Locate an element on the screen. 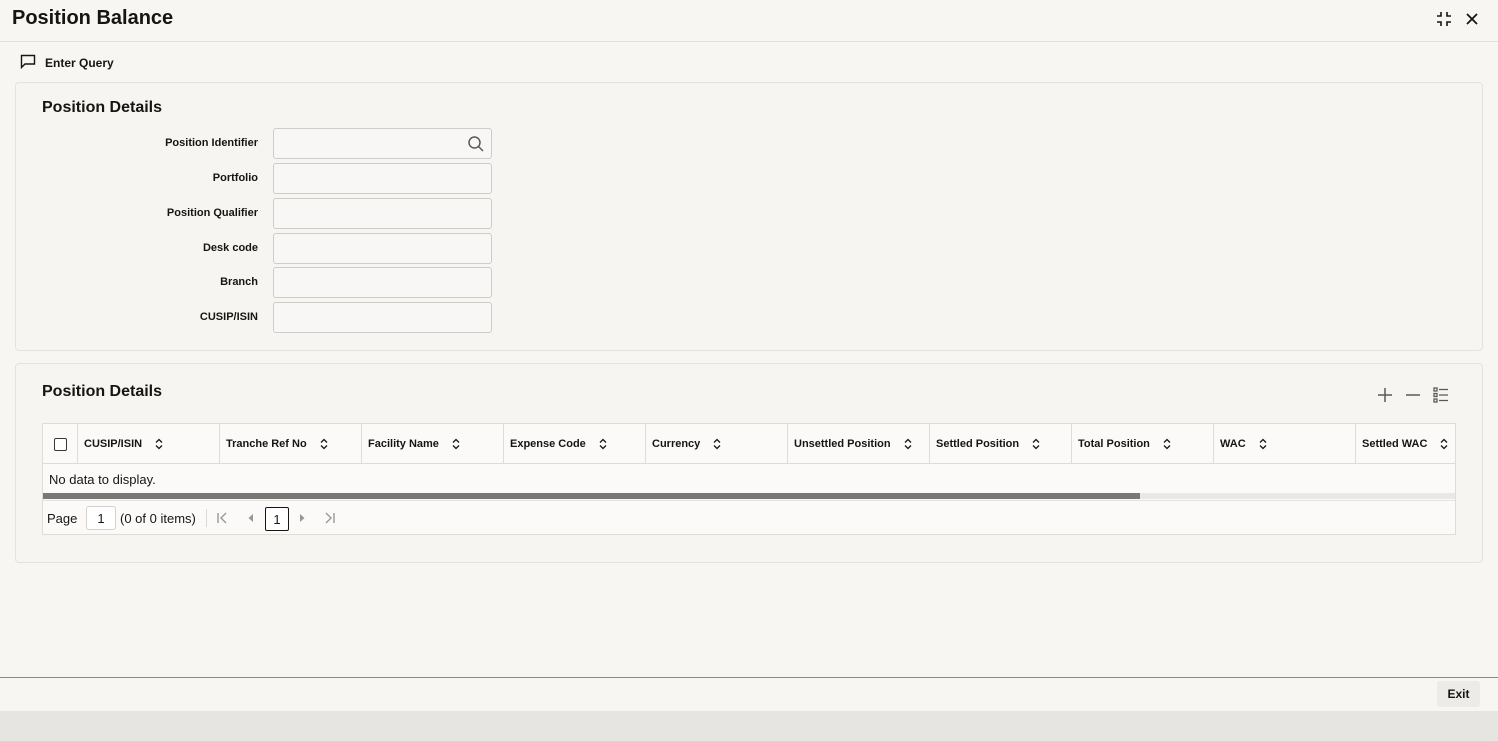 Image resolution: width=1498 pixels, height=741 pixels. position-identifier-input is located at coordinates (382, 143).